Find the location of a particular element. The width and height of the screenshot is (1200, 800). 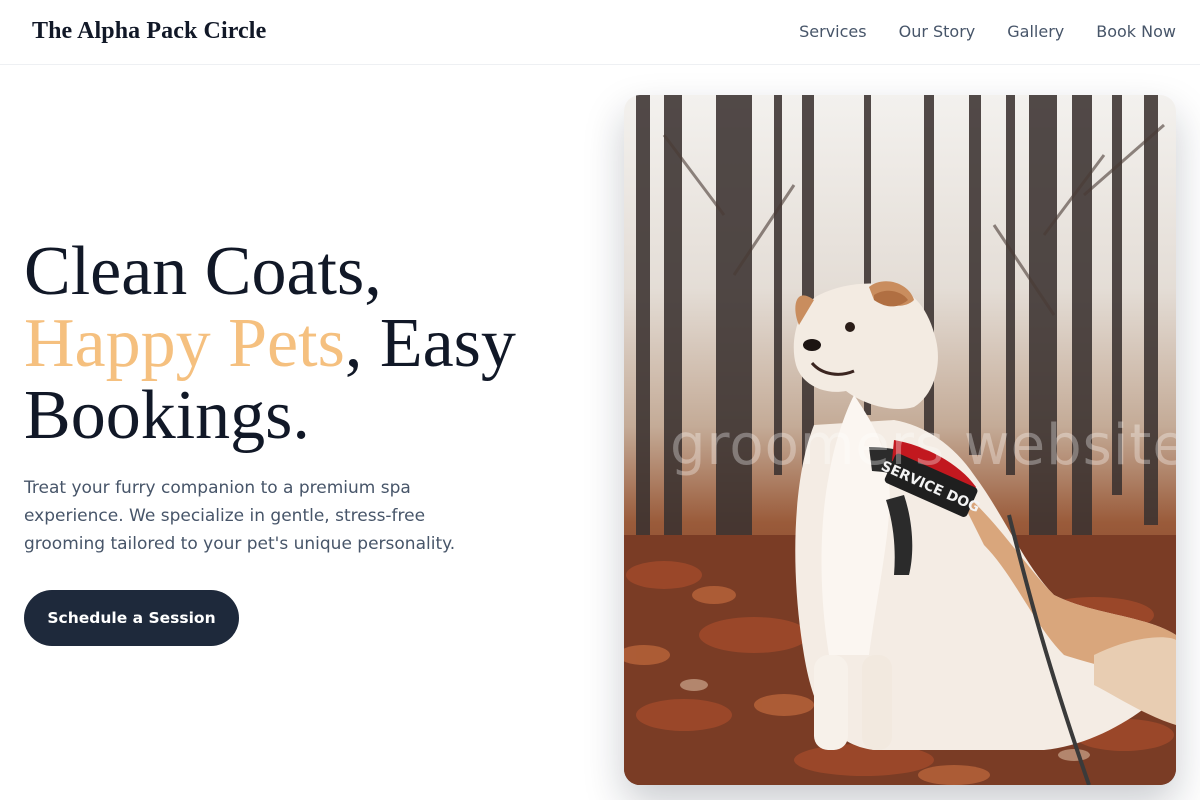

main-nav: Services Our Story Gallery Book Now is located at coordinates (987, 32).